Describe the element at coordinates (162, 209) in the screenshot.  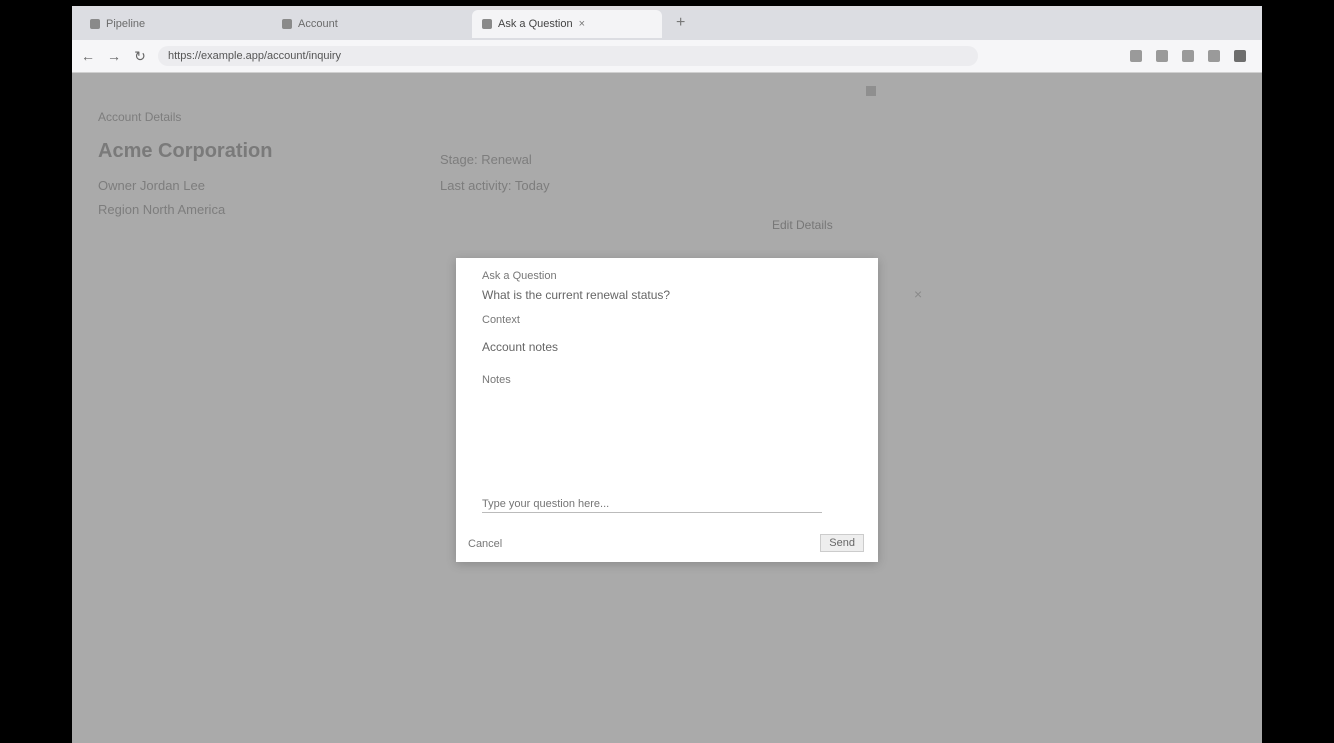
I see `region-field: Region North America` at that location.